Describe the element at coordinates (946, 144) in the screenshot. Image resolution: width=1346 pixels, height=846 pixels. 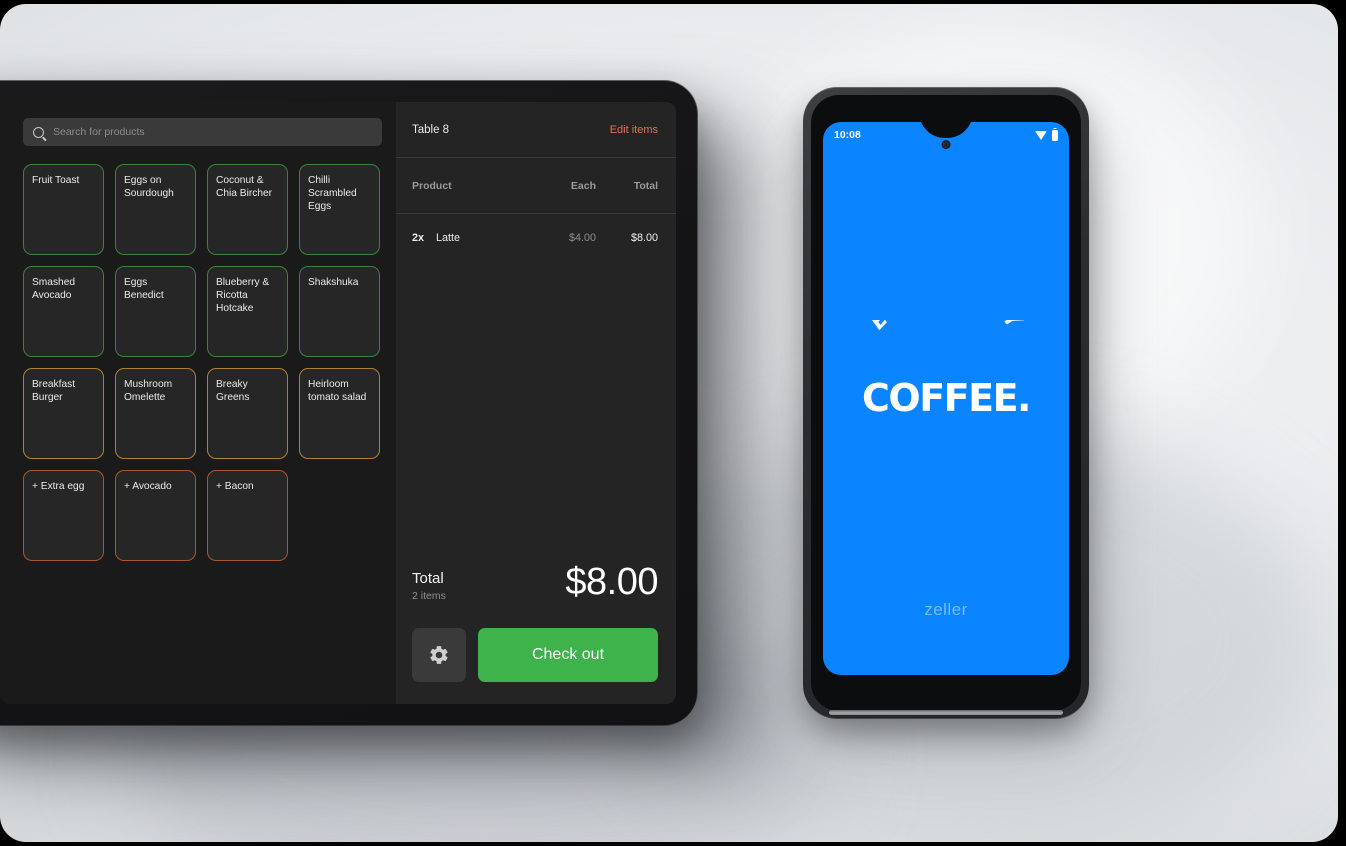
I see `front-camera-icon` at that location.